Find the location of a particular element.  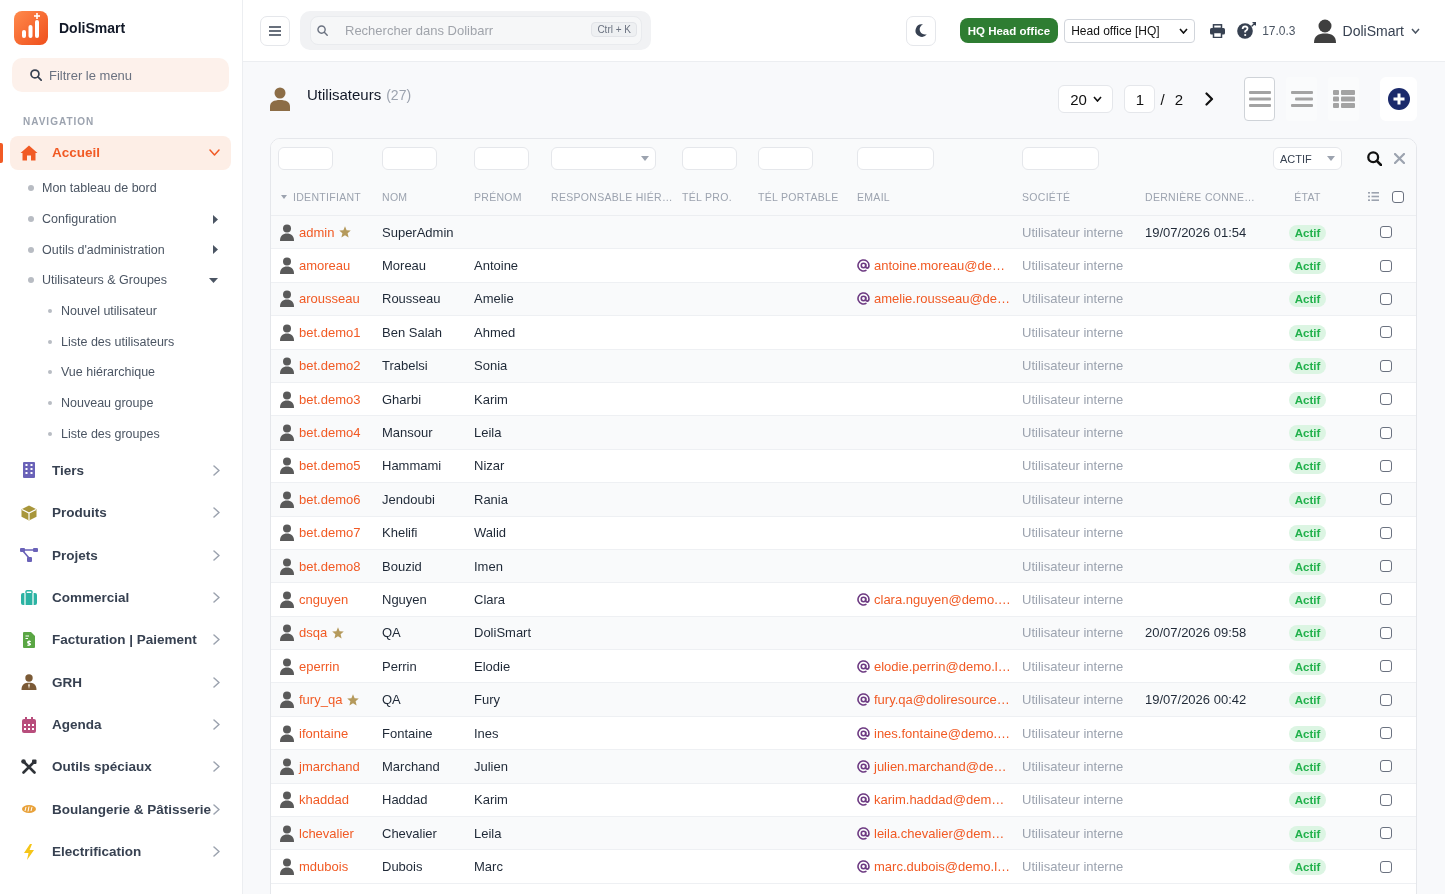

menu-button is located at coordinates (275, 30).